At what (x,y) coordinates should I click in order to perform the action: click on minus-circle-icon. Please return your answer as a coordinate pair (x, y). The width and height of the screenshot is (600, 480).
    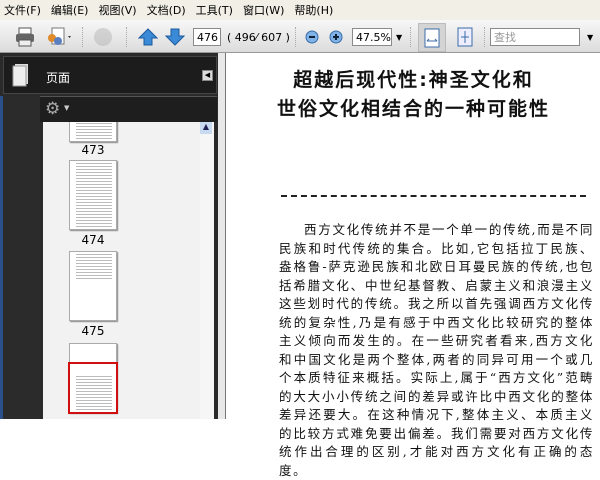
    Looking at the image, I should click on (312, 37).